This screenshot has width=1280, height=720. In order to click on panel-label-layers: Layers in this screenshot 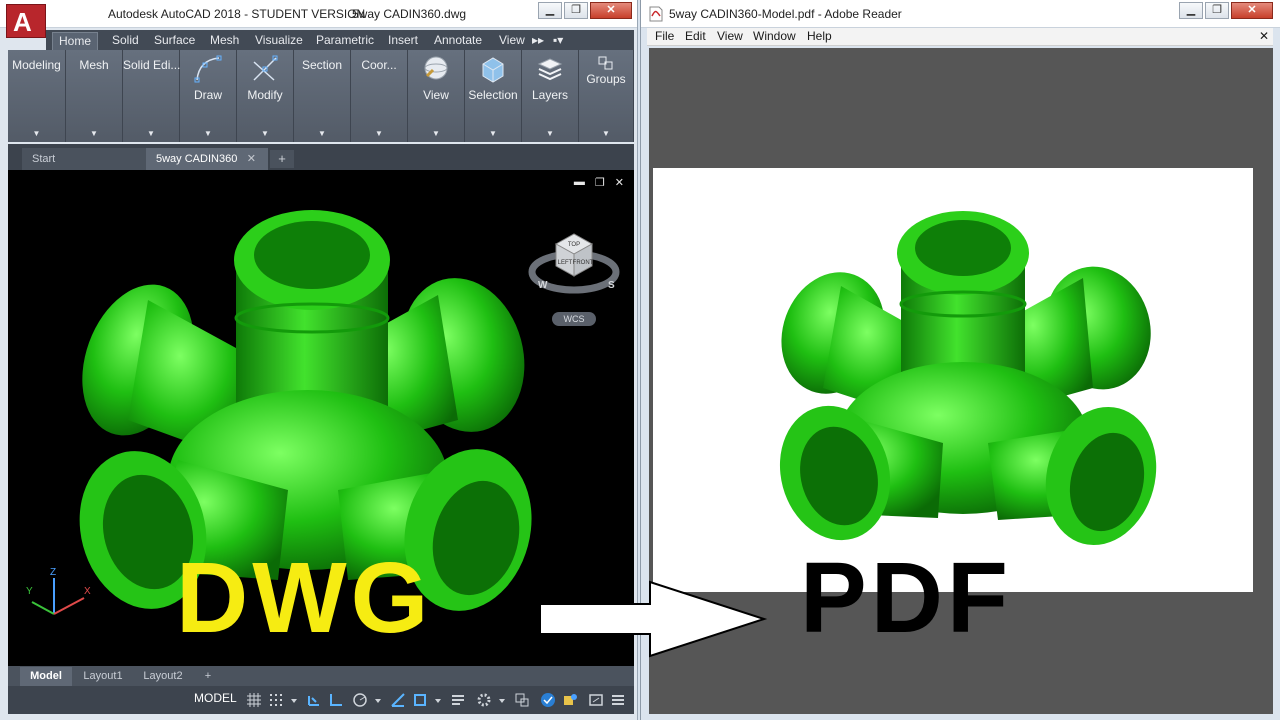, I will do `click(550, 95)`.